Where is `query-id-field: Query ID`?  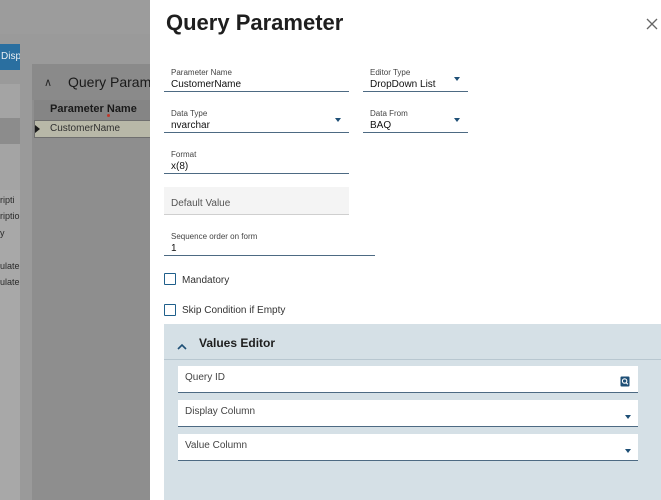
query-id-field: Query ID is located at coordinates (408, 379).